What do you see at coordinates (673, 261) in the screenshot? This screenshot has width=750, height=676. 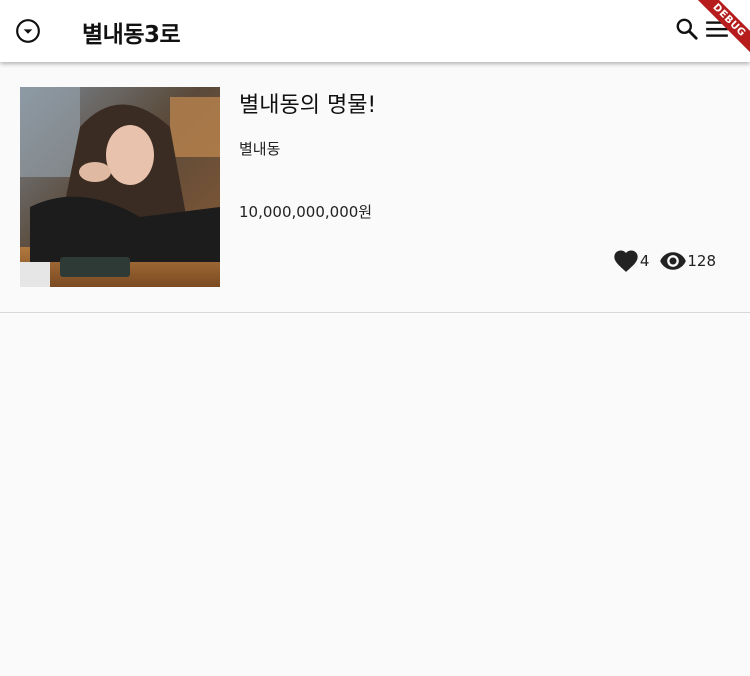 I see `eye-icon` at bounding box center [673, 261].